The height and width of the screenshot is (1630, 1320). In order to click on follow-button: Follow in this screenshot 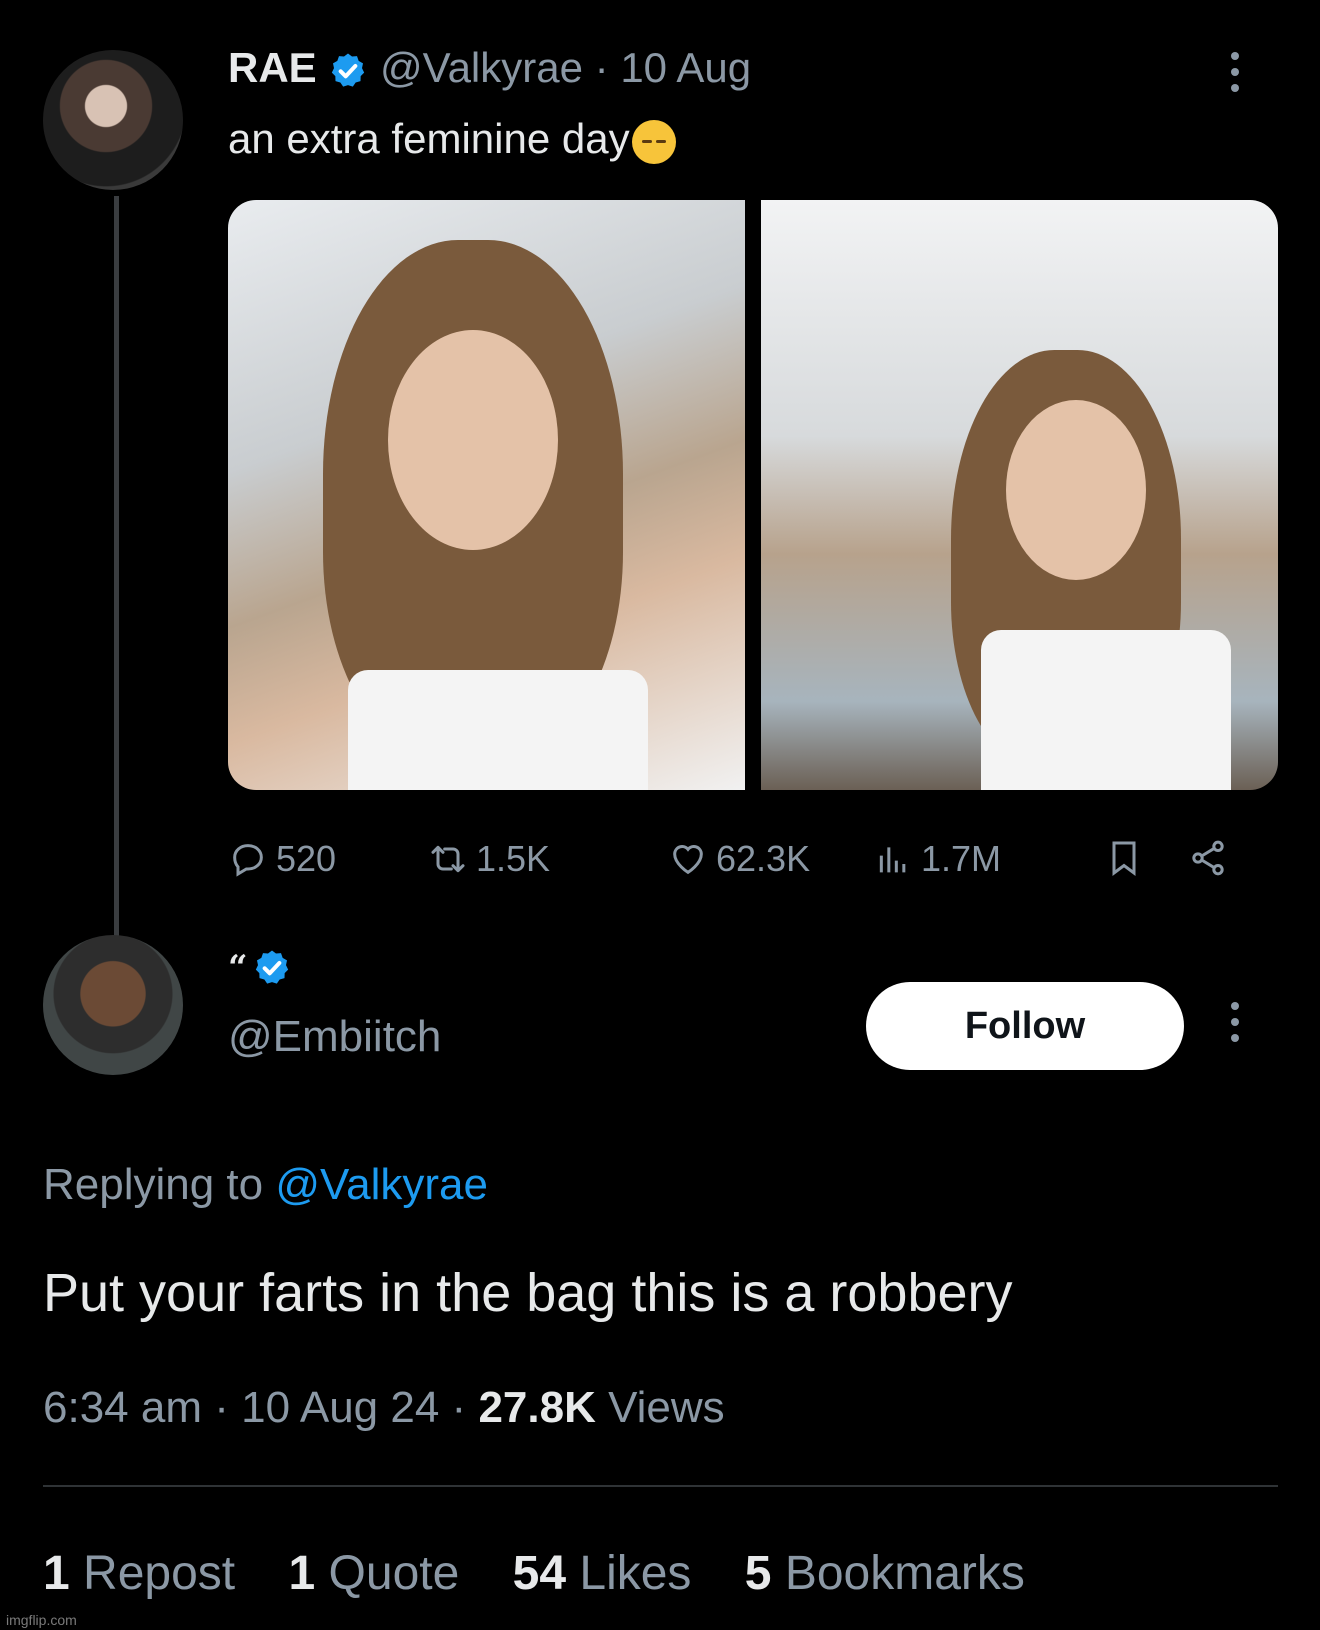, I will do `click(1025, 1026)`.